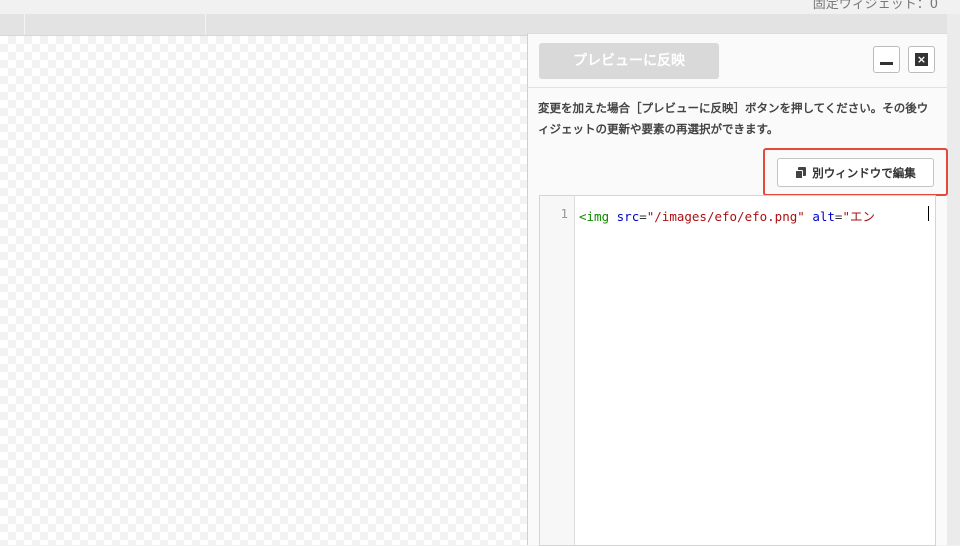 The width and height of the screenshot is (960, 546). I want to click on fixed-widget-count: 固定ウィジェット：0, so click(875, 6).